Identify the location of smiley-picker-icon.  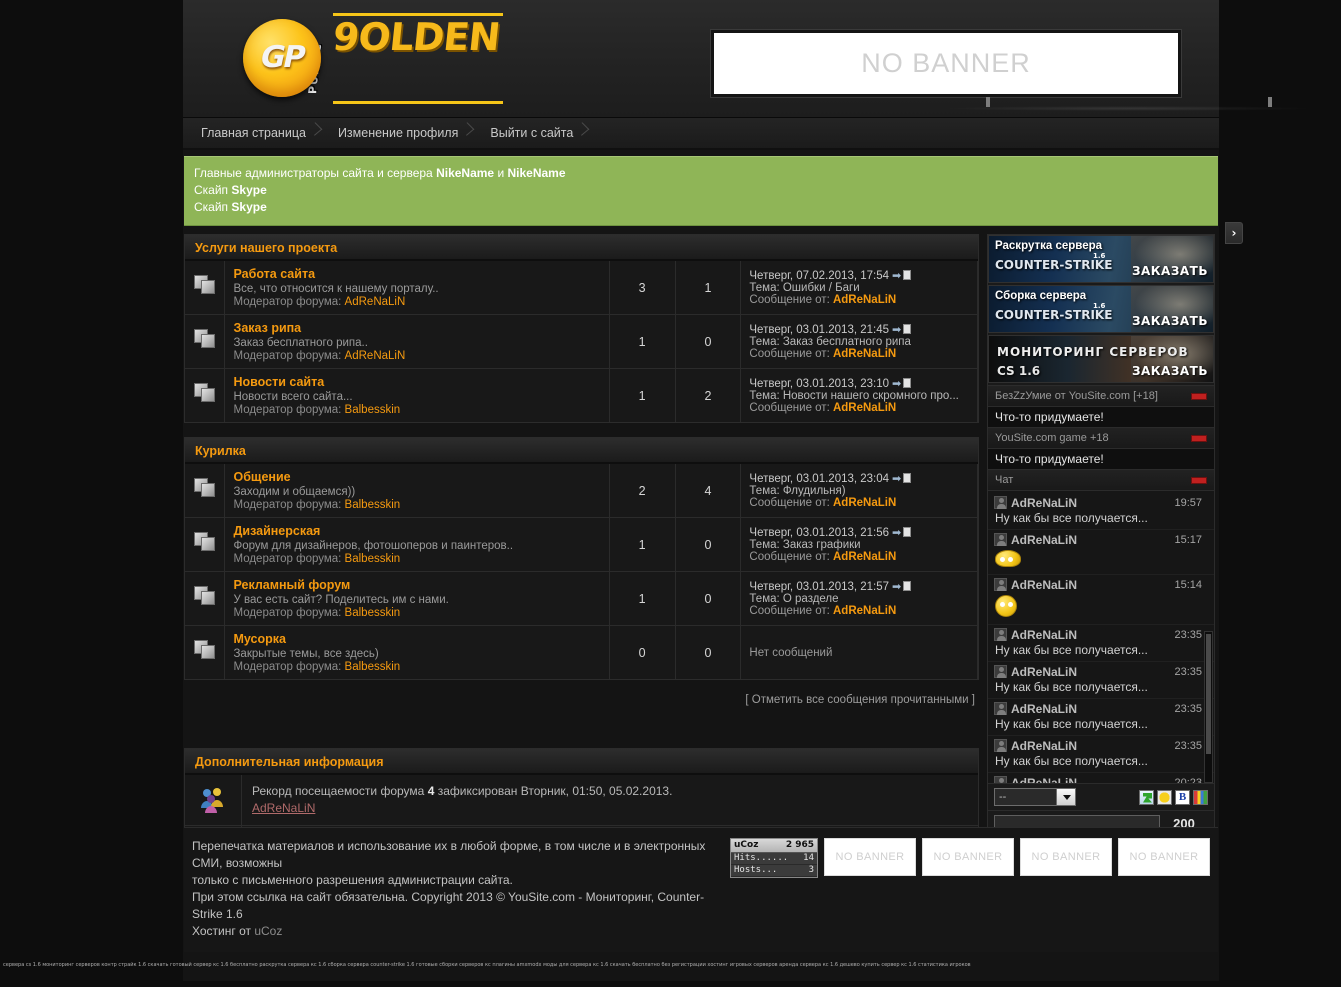
(1164, 797).